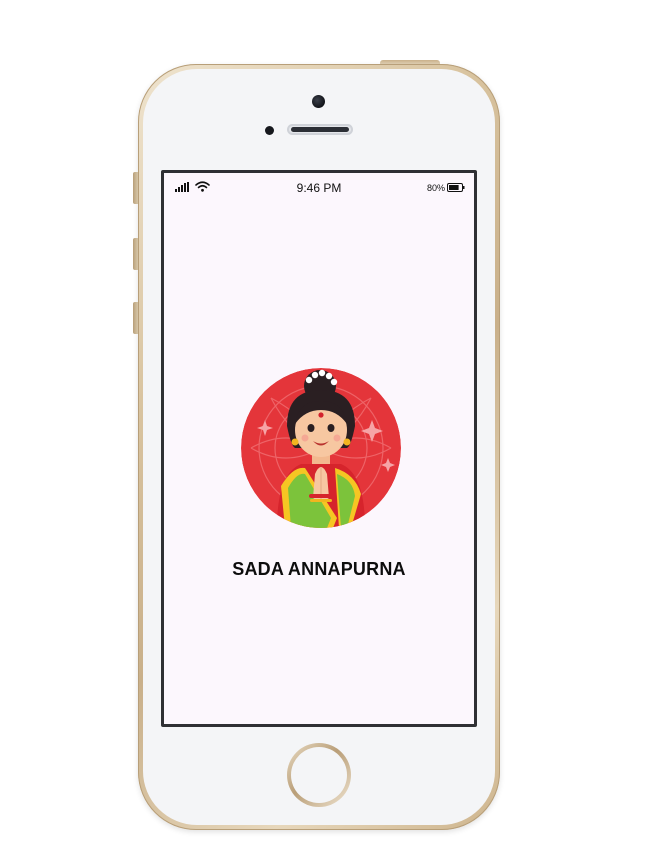  What do you see at coordinates (319, 569) in the screenshot?
I see `app-title: SADA ANNAPURNA` at bounding box center [319, 569].